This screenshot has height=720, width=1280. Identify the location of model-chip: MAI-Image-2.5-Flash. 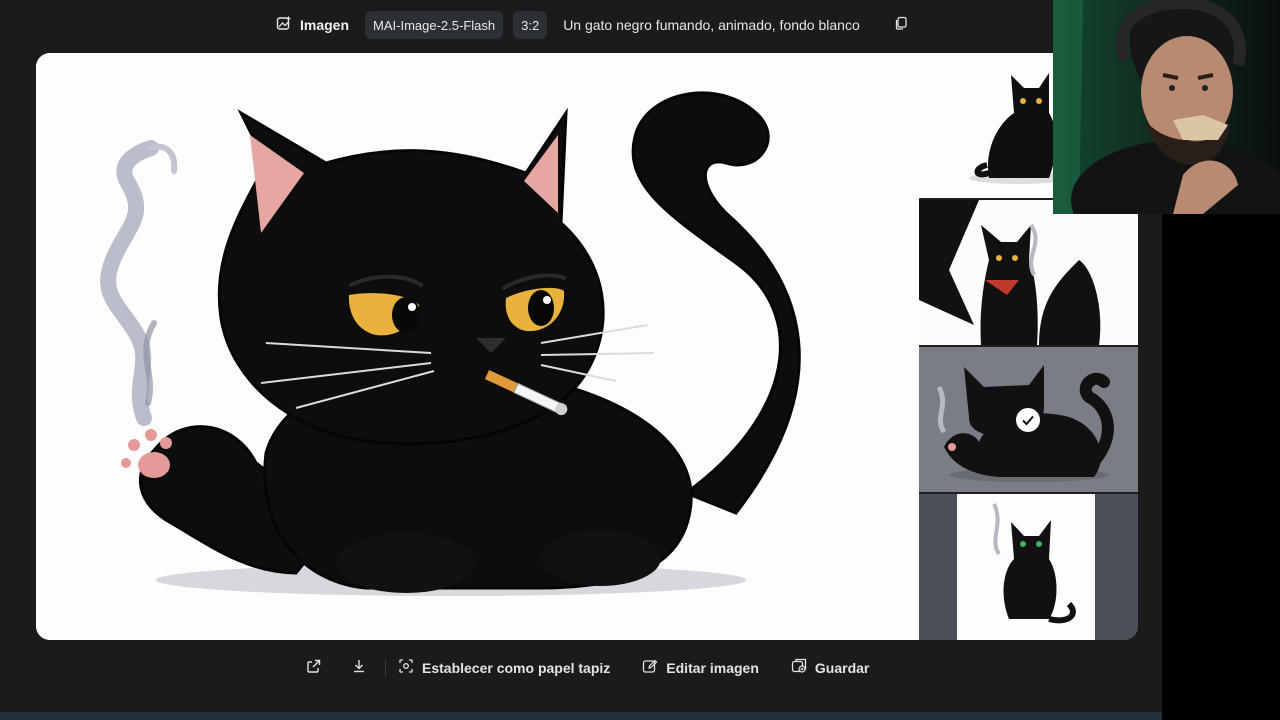
(434, 25).